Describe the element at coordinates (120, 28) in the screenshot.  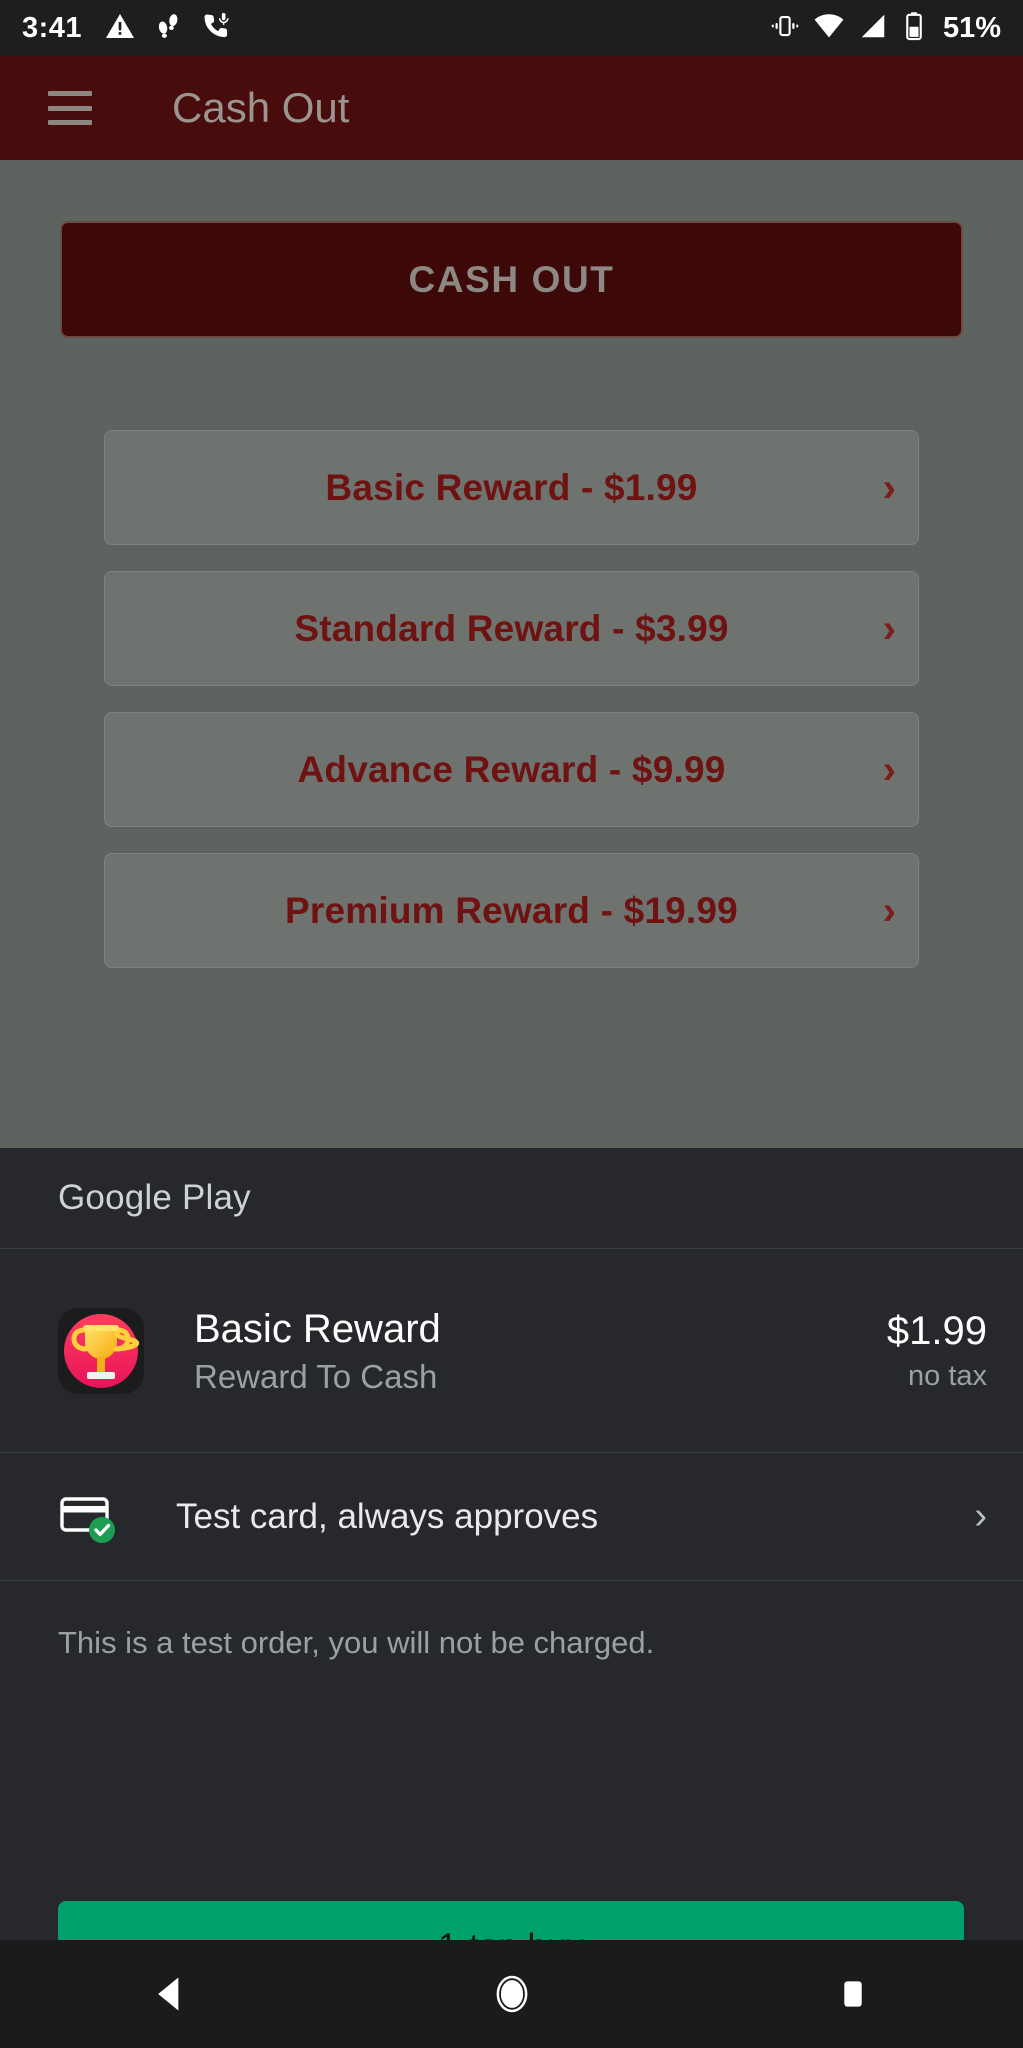
I see `warning-triangle-icon` at that location.